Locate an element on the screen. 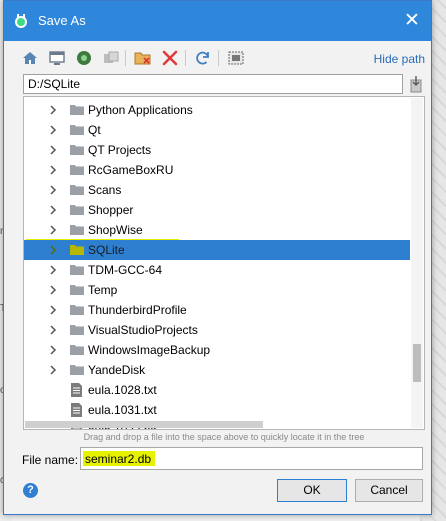 The width and height of the screenshot is (446, 521). tree-file-row: eula.1028.txt is located at coordinates (217, 390).